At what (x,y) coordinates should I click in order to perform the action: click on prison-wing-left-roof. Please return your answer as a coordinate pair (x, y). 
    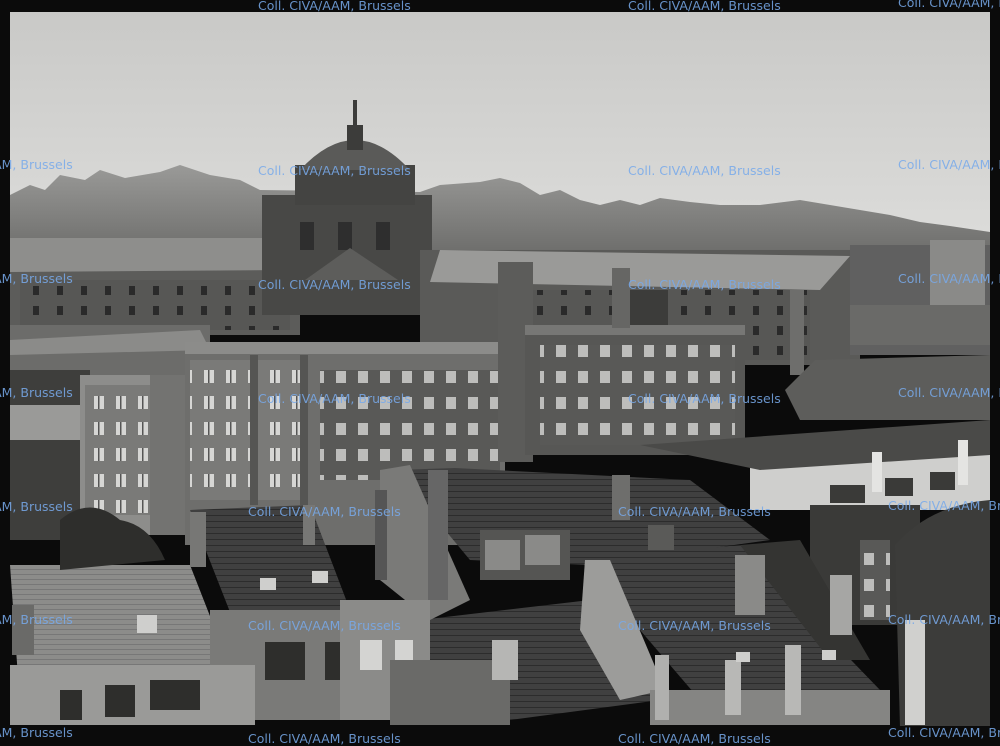
    Looking at the image, I should click on (155, 255).